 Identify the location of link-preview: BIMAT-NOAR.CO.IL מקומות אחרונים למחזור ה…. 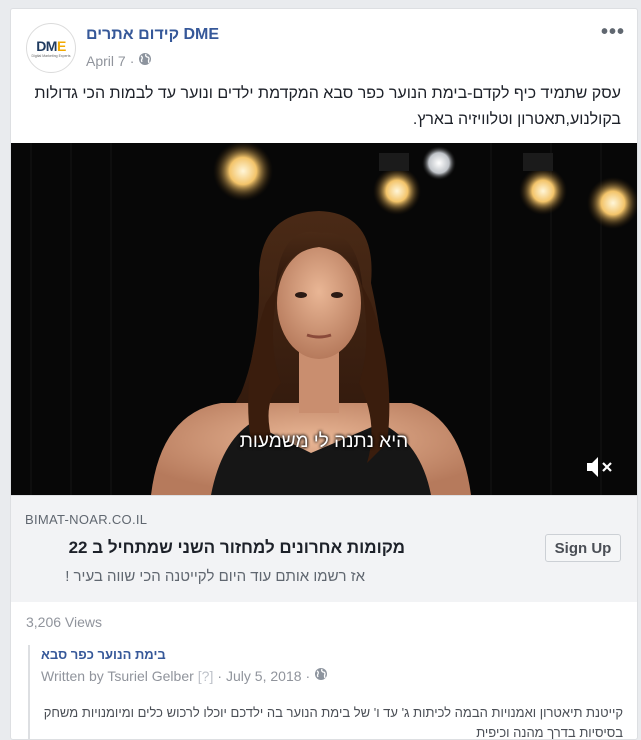
(324, 548).